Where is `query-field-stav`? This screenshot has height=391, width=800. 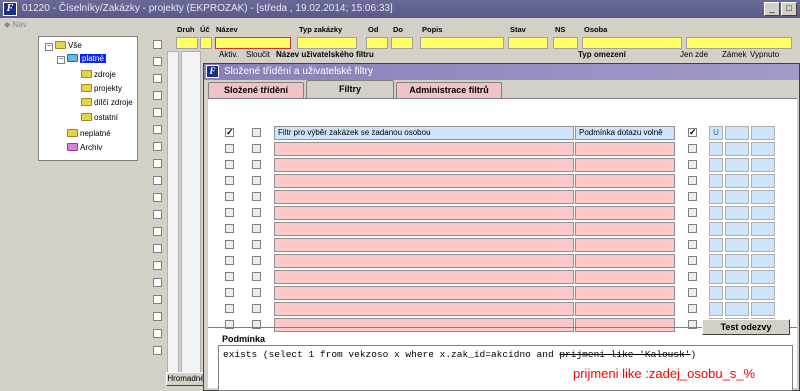 query-field-stav is located at coordinates (528, 43).